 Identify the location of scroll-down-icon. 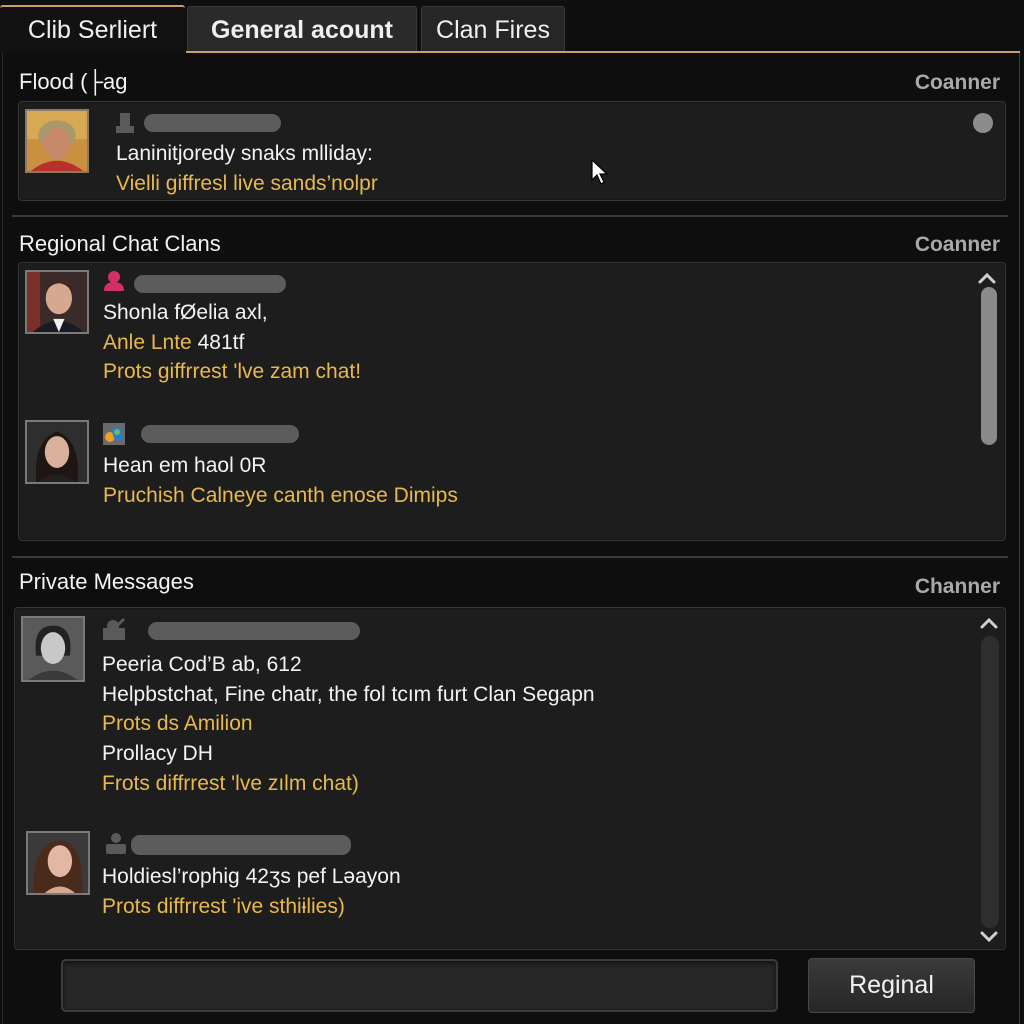
(989, 937).